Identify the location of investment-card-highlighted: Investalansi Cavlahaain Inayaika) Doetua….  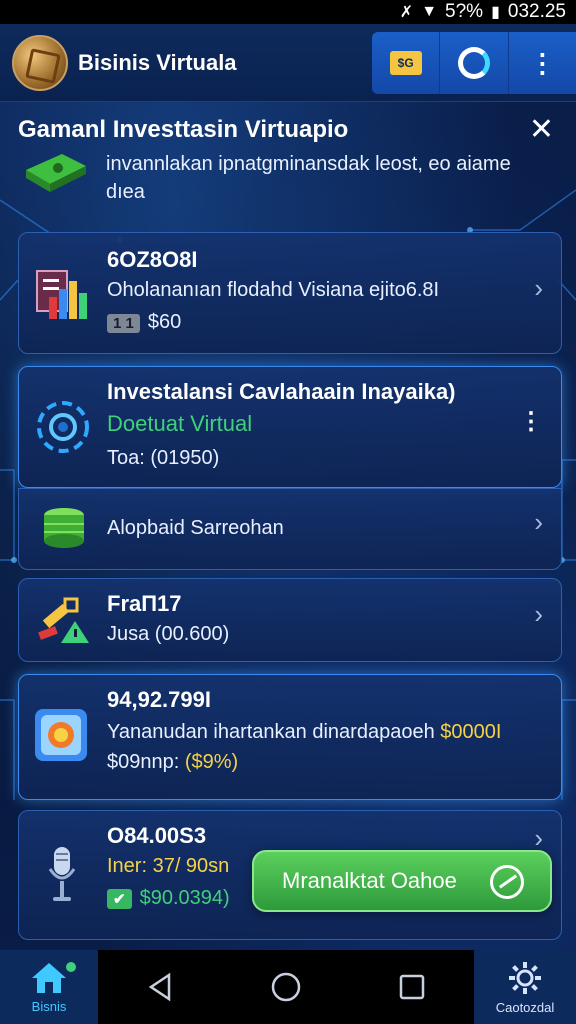
(290, 427).